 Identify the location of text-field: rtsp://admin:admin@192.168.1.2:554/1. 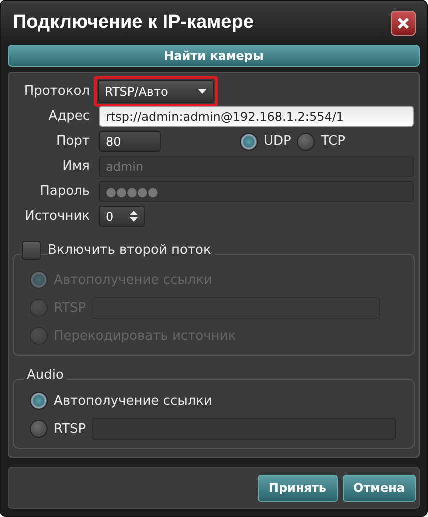
(256, 116).